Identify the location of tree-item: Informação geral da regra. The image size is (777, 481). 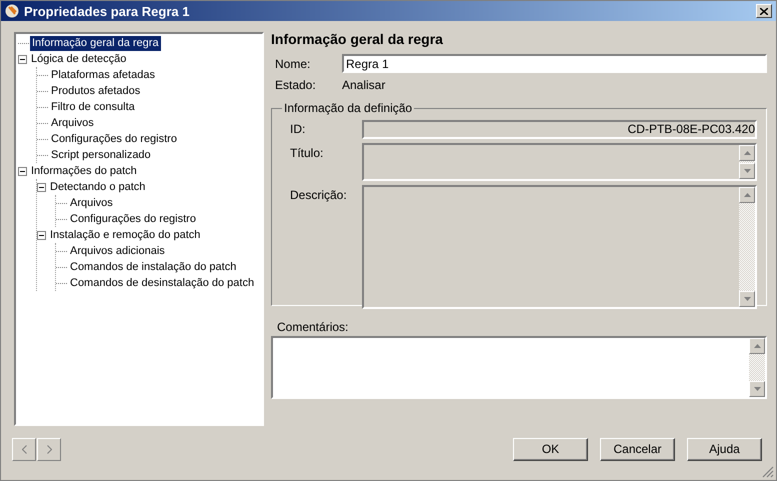
(95, 43).